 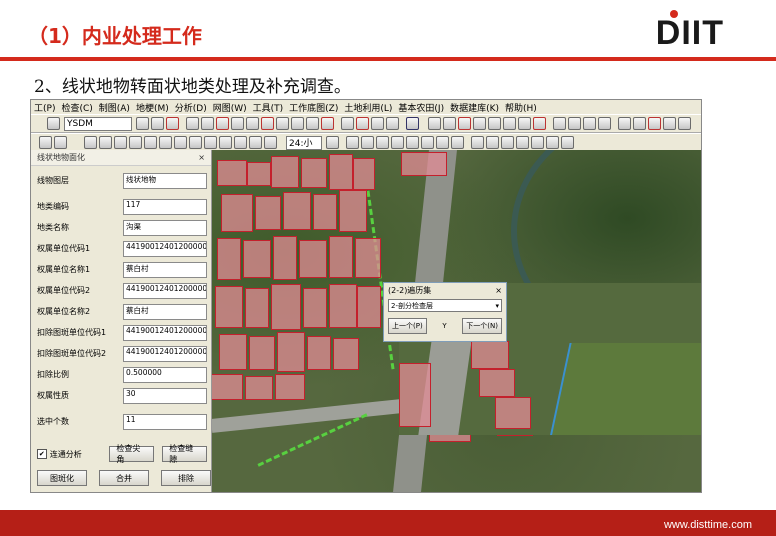 What do you see at coordinates (427, 142) in the screenshot?
I see `bookmark-icon` at bounding box center [427, 142].